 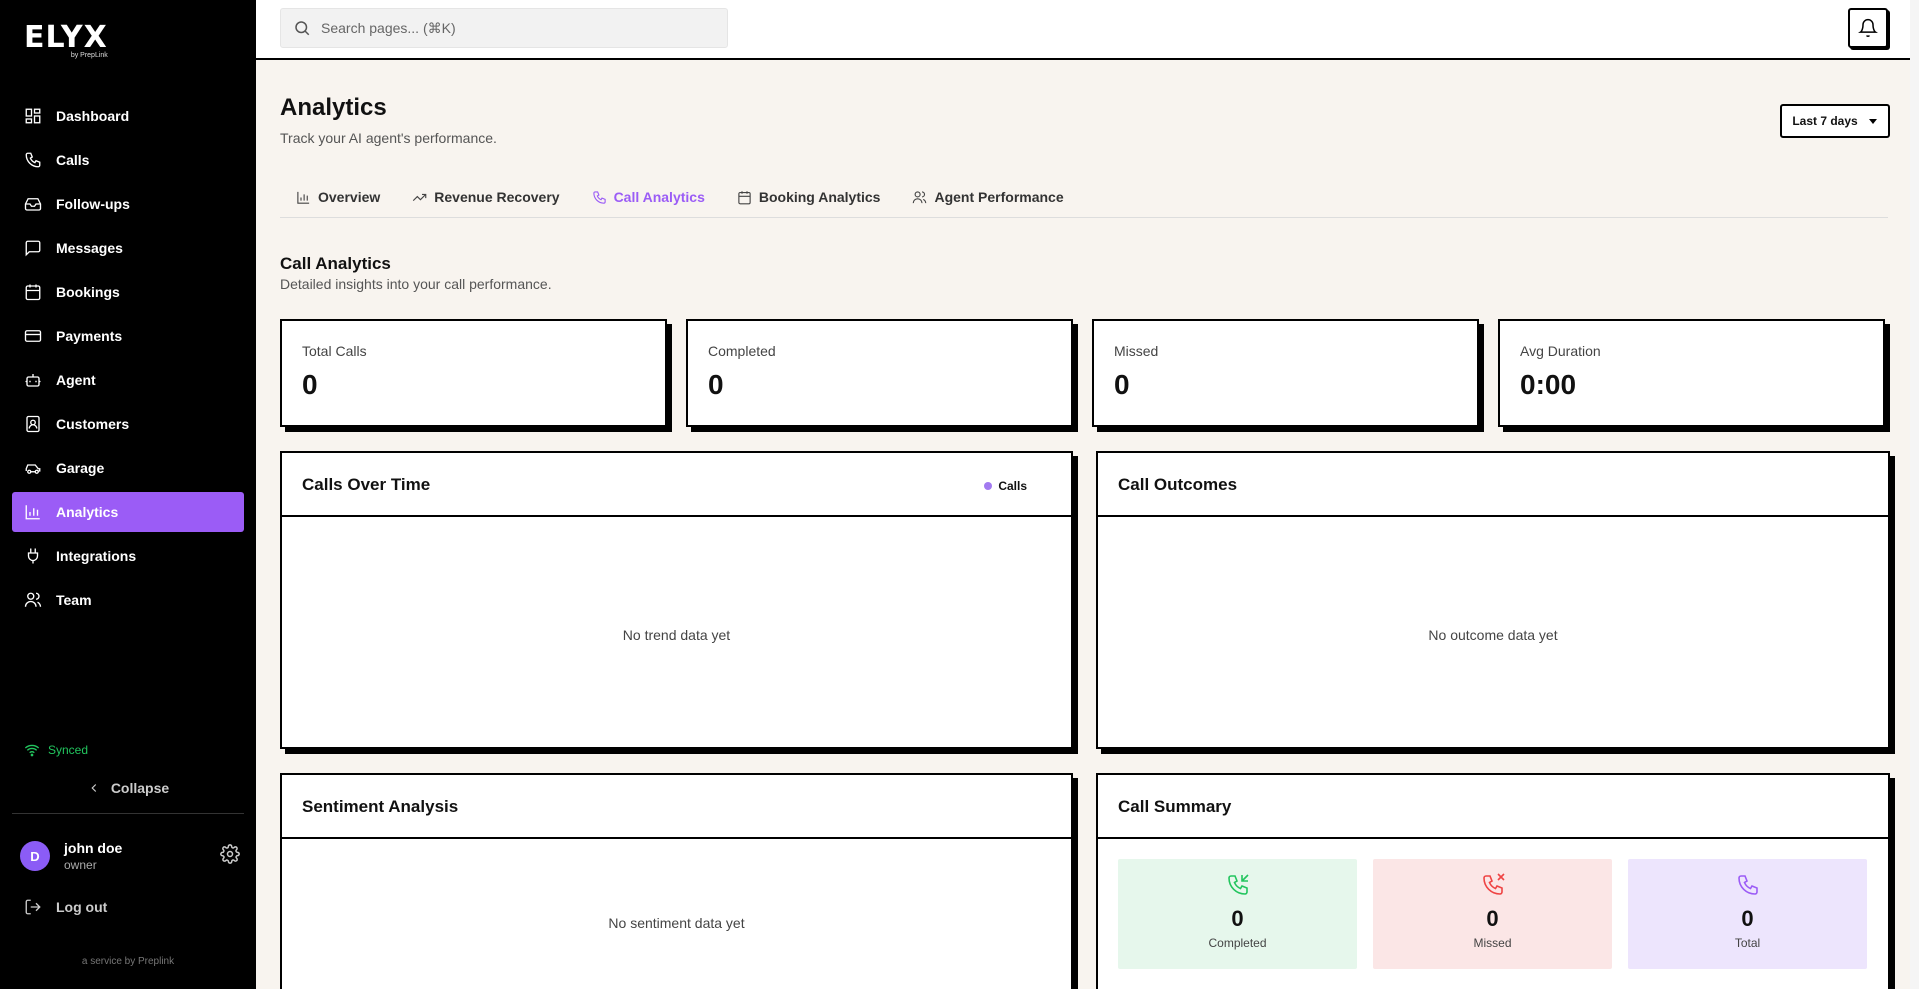 I want to click on bell-icon, so click(x=1868, y=28).